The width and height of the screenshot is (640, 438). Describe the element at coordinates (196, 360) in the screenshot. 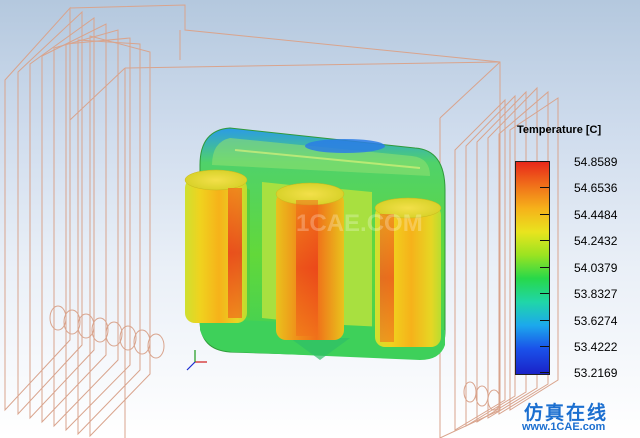

I see `axis-triad-icon` at that location.